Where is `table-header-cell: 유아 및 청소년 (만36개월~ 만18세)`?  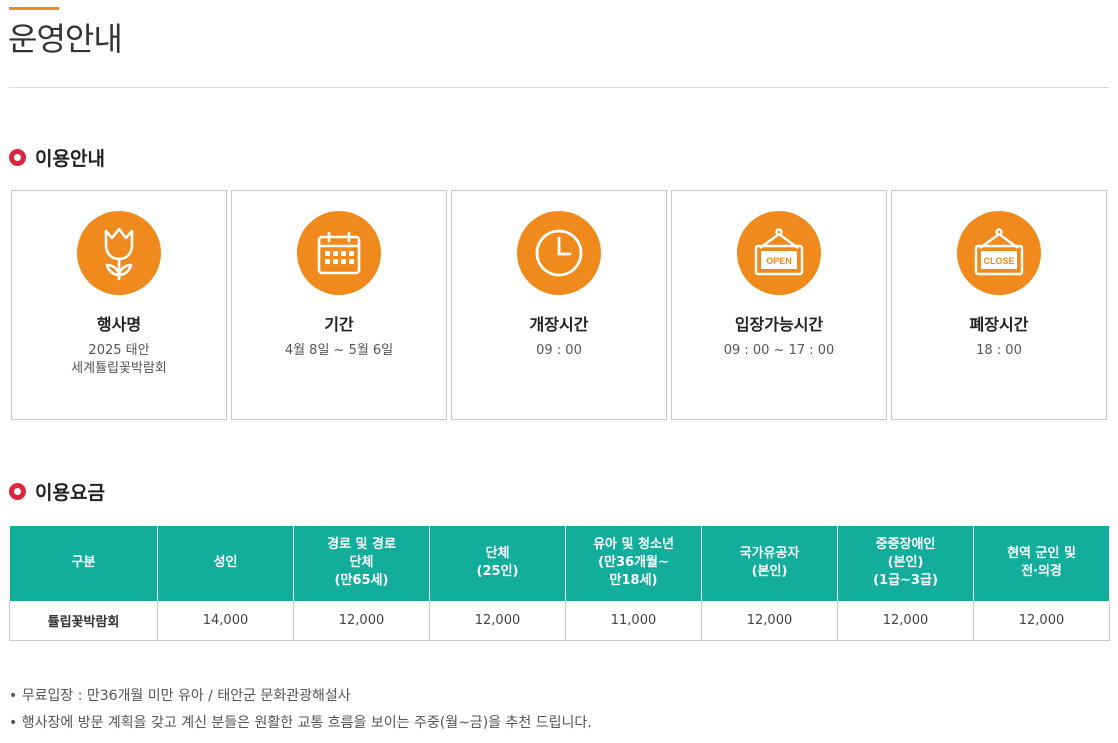 table-header-cell: 유아 및 청소년 (만36개월~ 만18세) is located at coordinates (633, 563).